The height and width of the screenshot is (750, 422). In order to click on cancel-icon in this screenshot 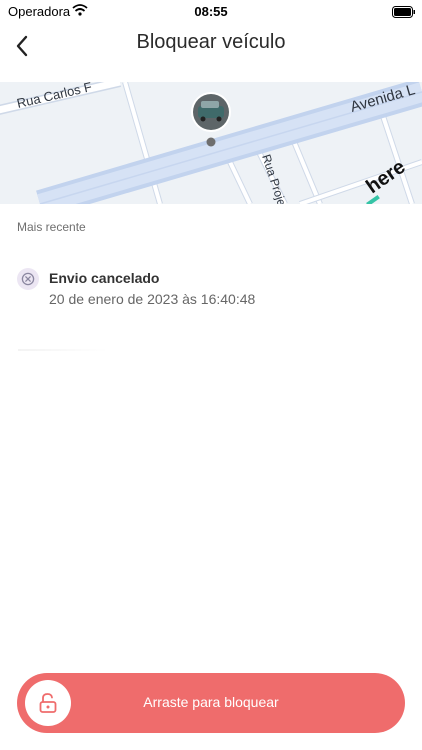, I will do `click(28, 279)`.